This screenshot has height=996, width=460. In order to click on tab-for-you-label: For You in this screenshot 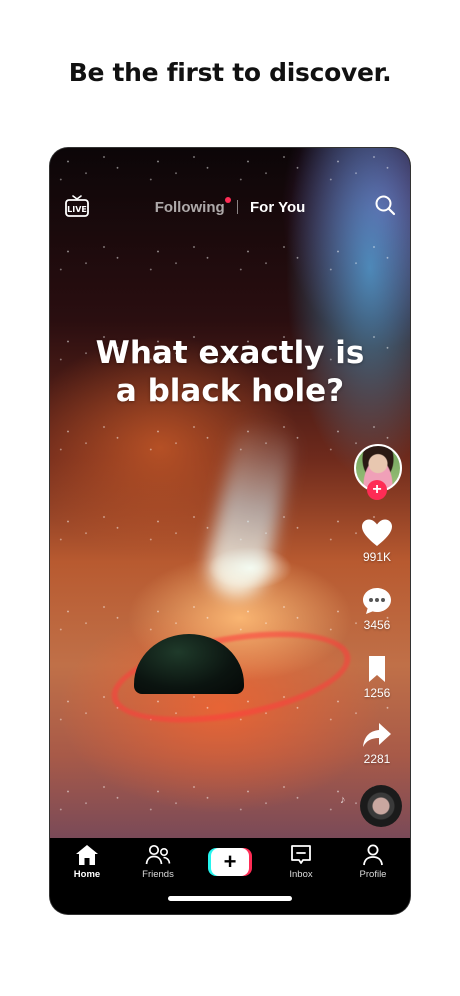, I will do `click(278, 207)`.